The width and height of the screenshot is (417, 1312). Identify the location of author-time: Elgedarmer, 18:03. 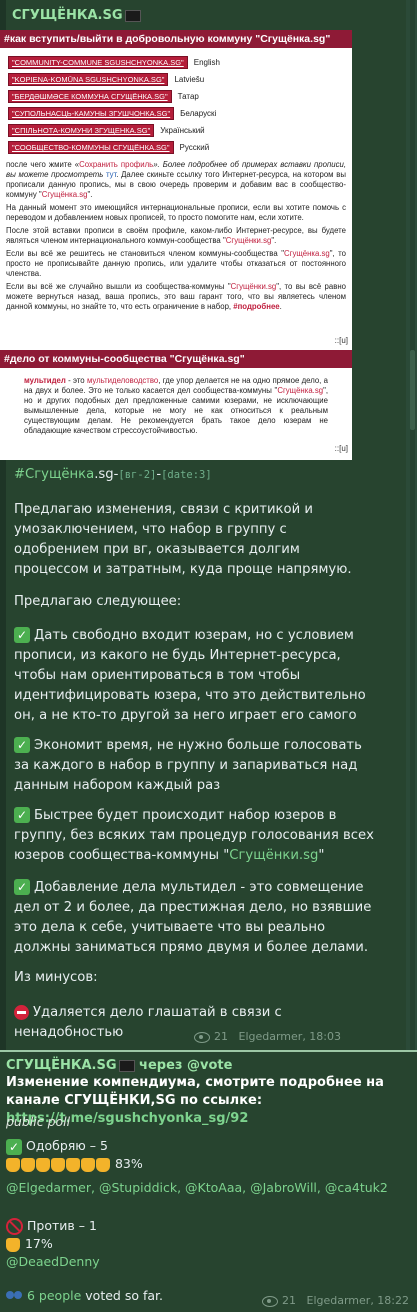
(290, 1036).